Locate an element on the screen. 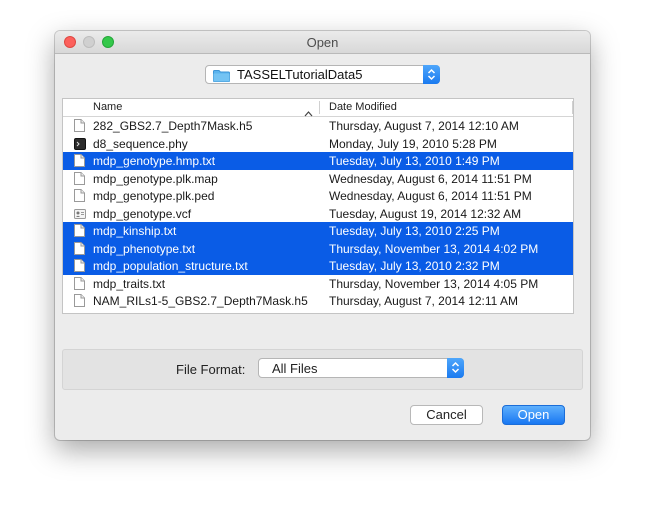 Image resolution: width=645 pixels, height=520 pixels. file-name: mdp_genotype.plk.ped is located at coordinates (154, 196).